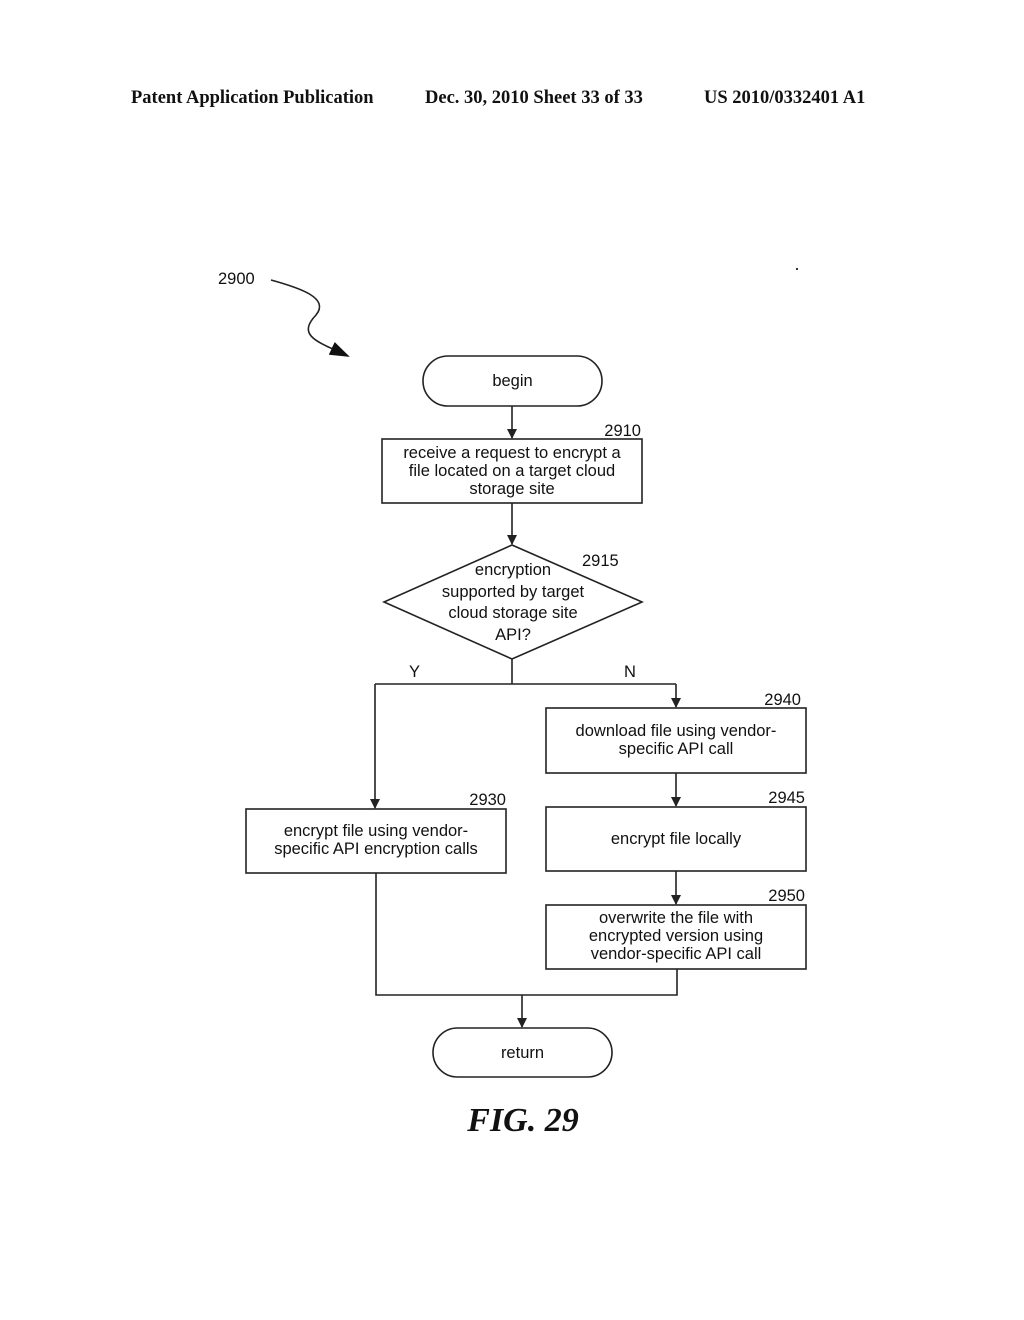 Image resolution: width=1024 pixels, height=1320 pixels. What do you see at coordinates (513, 592) in the screenshot?
I see `decision-line-2: supported by target` at bounding box center [513, 592].